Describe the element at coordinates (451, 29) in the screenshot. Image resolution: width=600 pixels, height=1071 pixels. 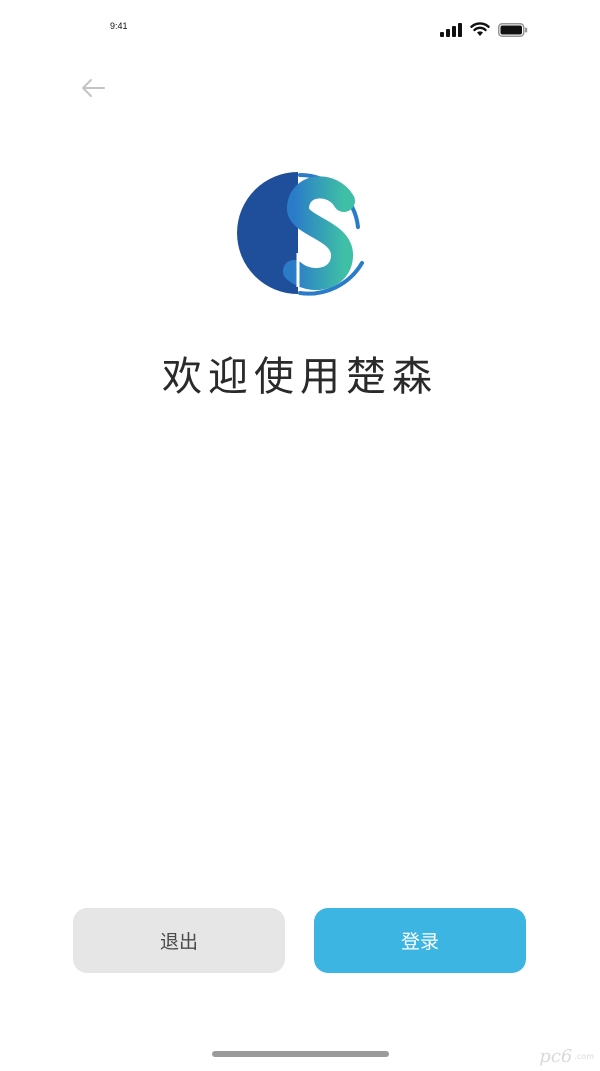
I see `signal-icon` at that location.